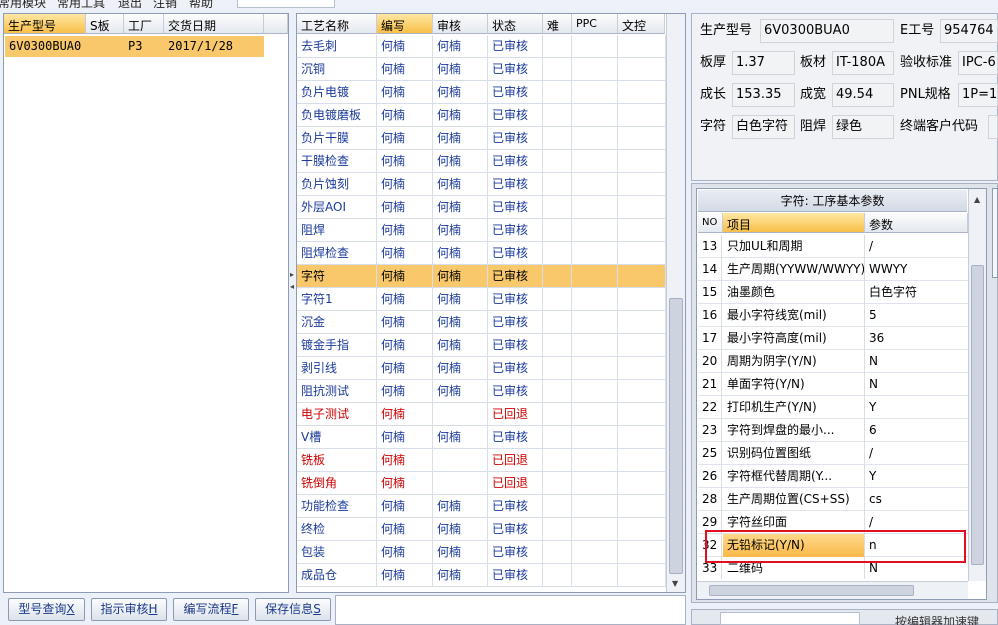 Image resolution: width=998 pixels, height=625 pixels. Describe the element at coordinates (833, 292) in the screenshot. I see `param-row: 15 油墨颜色 白色字符` at that location.